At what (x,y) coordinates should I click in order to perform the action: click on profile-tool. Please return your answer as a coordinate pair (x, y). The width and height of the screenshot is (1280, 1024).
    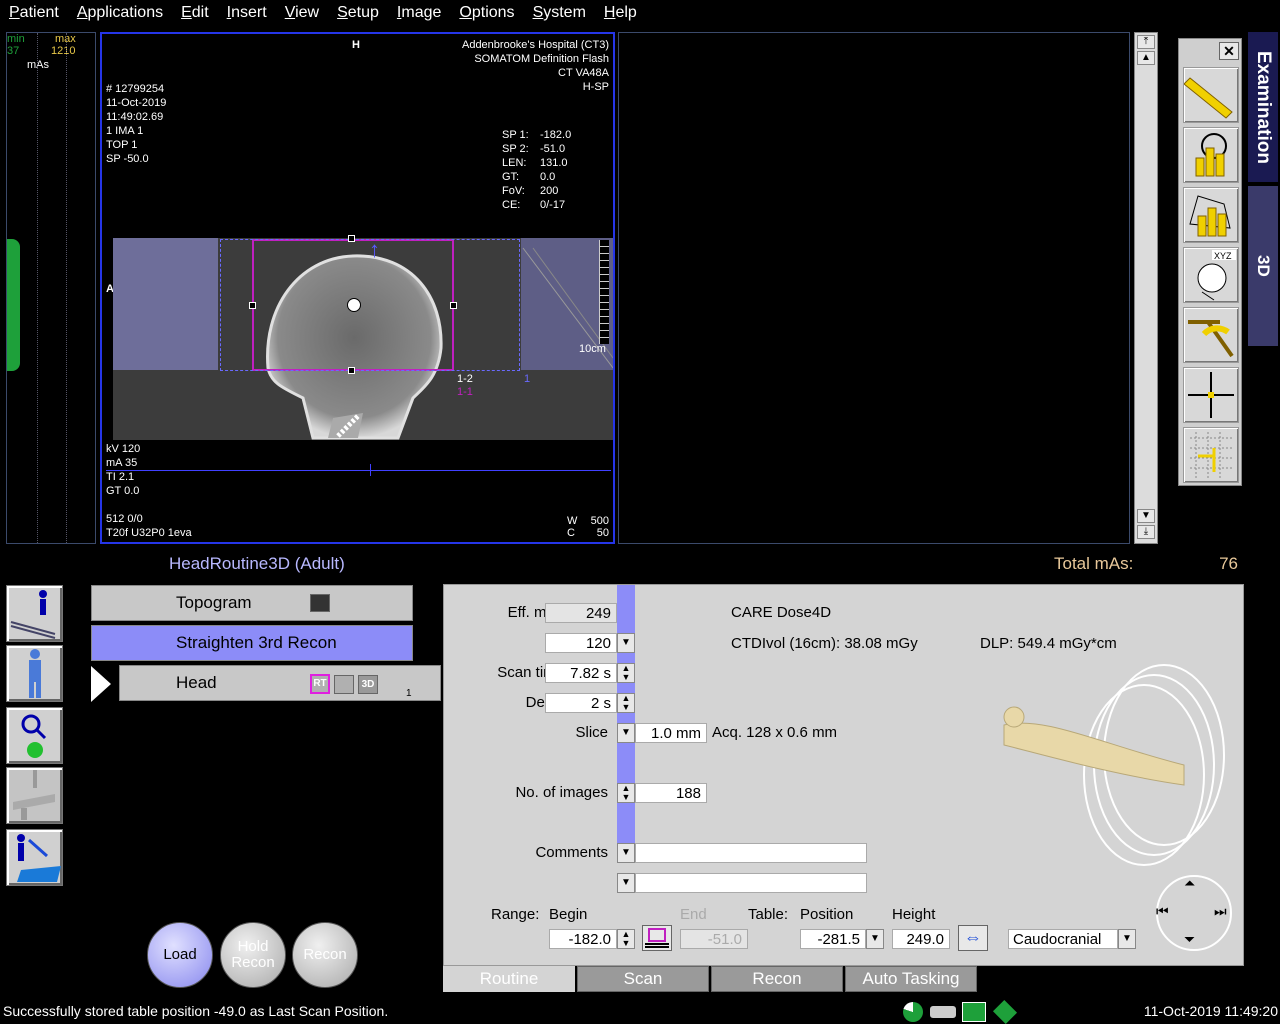
    Looking at the image, I should click on (1211, 215).